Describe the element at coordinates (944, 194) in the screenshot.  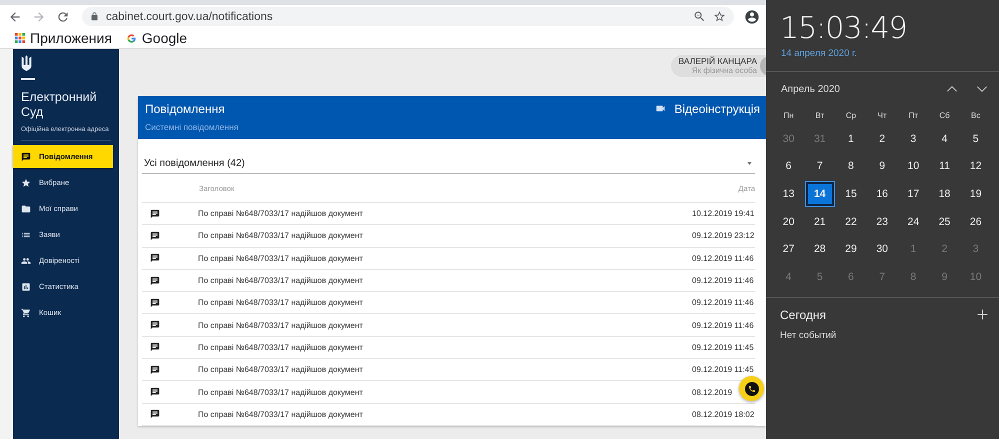
I see `calendar-day: 18` at that location.